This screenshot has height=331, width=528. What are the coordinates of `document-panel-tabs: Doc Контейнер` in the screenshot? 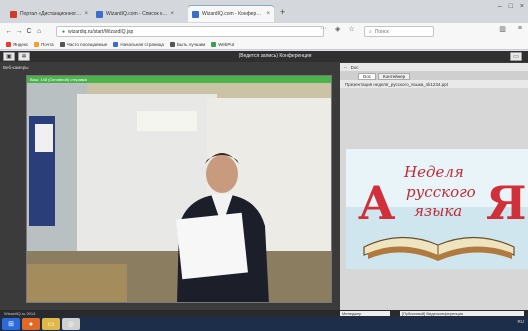 It's located at (434, 75).